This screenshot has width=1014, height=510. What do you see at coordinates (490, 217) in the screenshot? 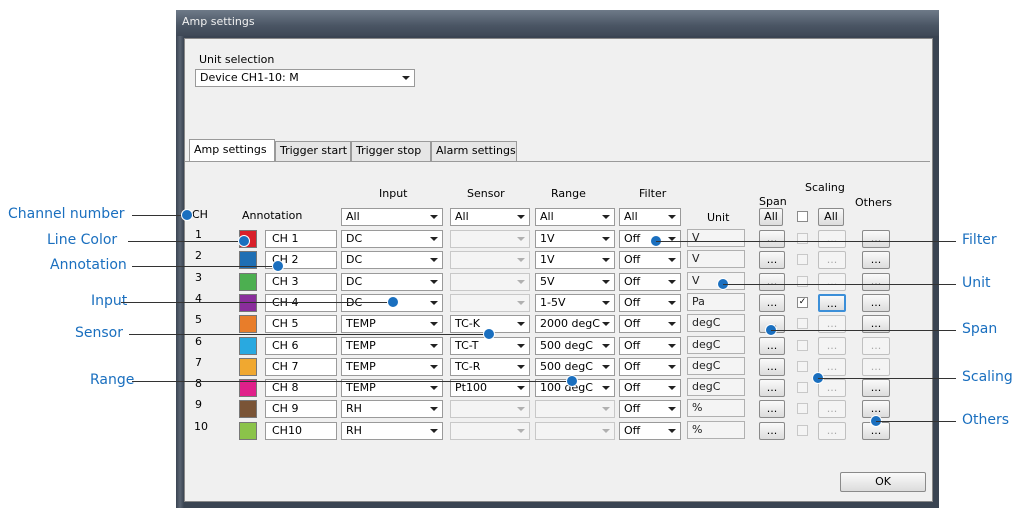
I see `all-sensor-dropdown: All` at bounding box center [490, 217].